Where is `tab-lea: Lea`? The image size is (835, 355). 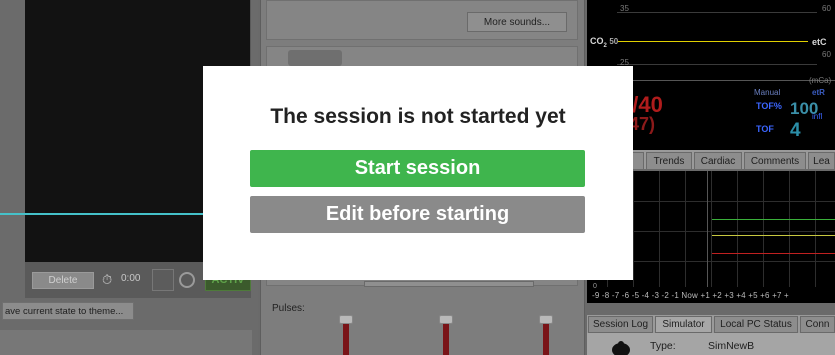
tab-lea: Lea is located at coordinates (821, 161).